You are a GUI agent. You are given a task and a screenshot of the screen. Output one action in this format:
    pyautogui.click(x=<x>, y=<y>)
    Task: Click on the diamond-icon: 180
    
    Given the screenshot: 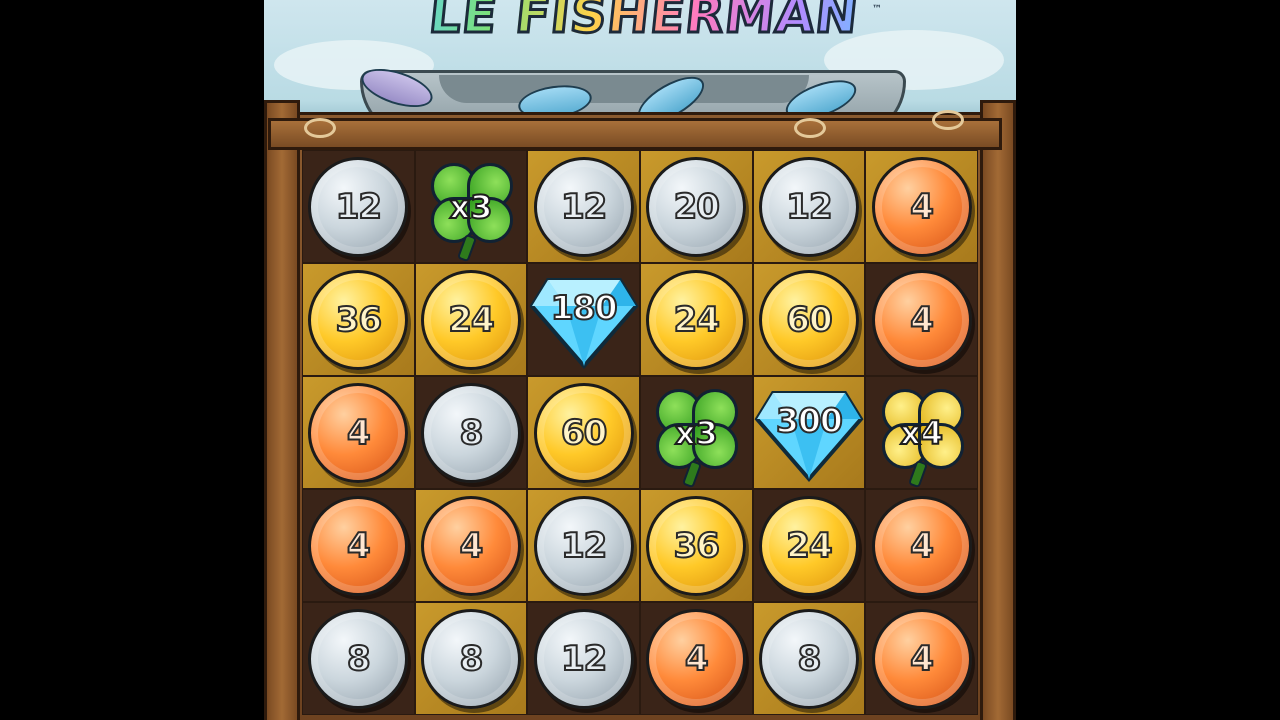 What is the action you would take?
    pyautogui.click(x=584, y=320)
    